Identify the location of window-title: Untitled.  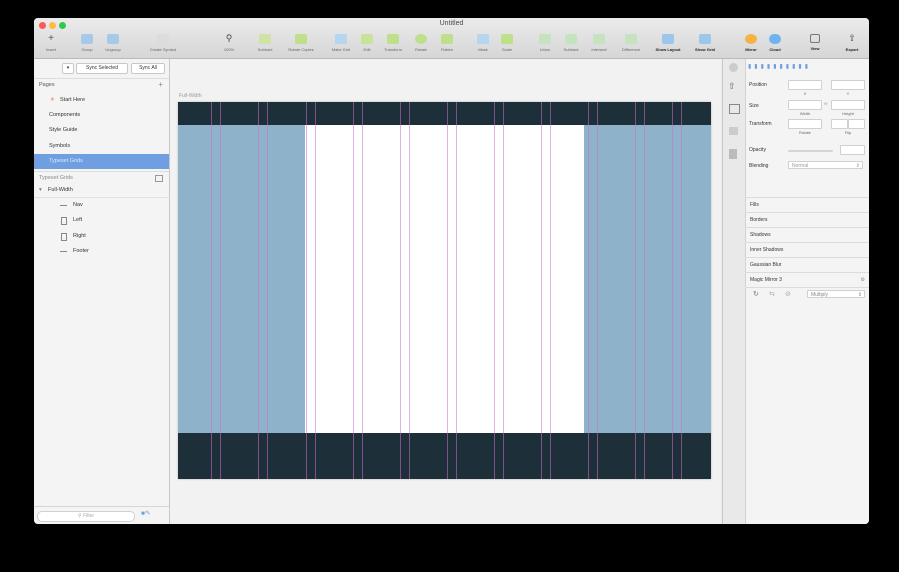
(451, 23).